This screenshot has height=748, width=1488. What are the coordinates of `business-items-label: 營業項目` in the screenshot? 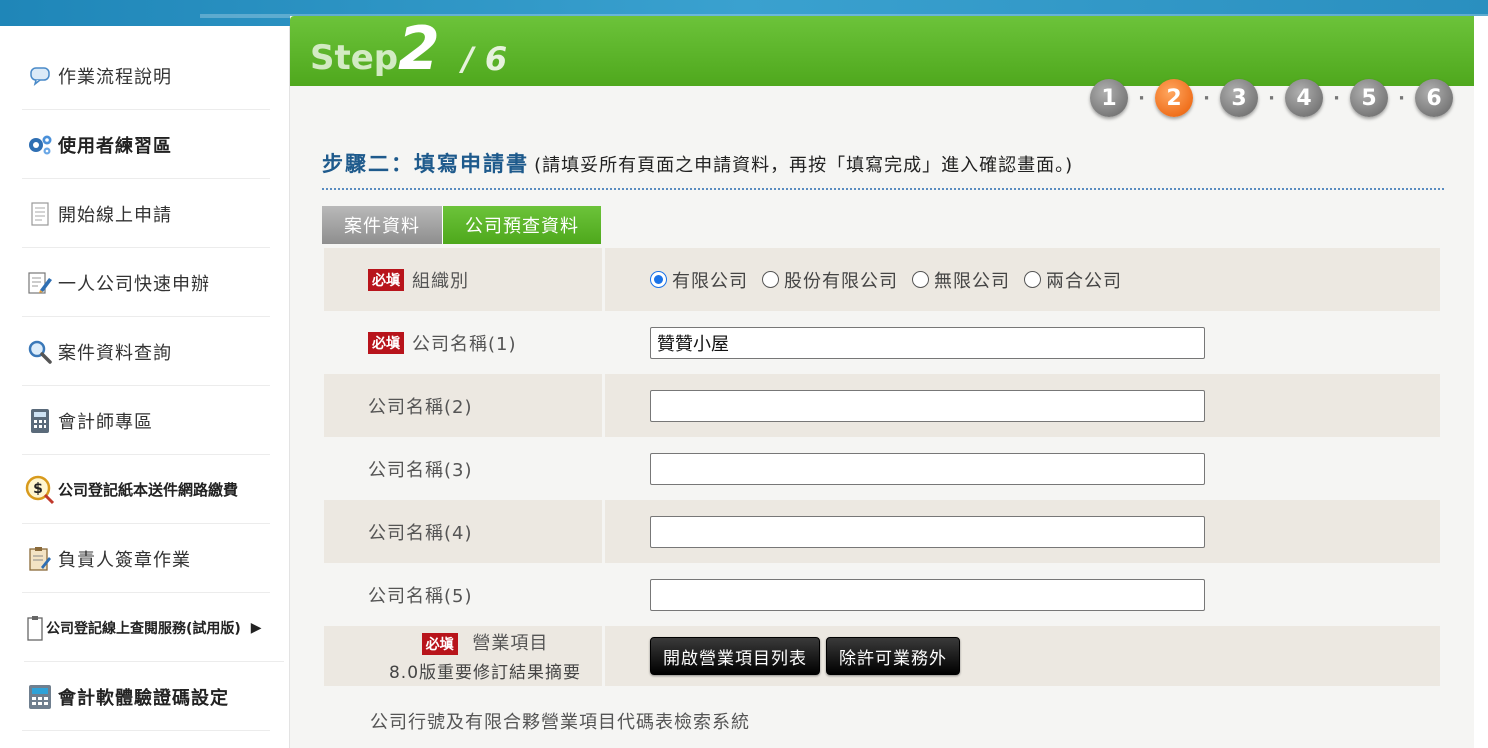 It's located at (510, 643).